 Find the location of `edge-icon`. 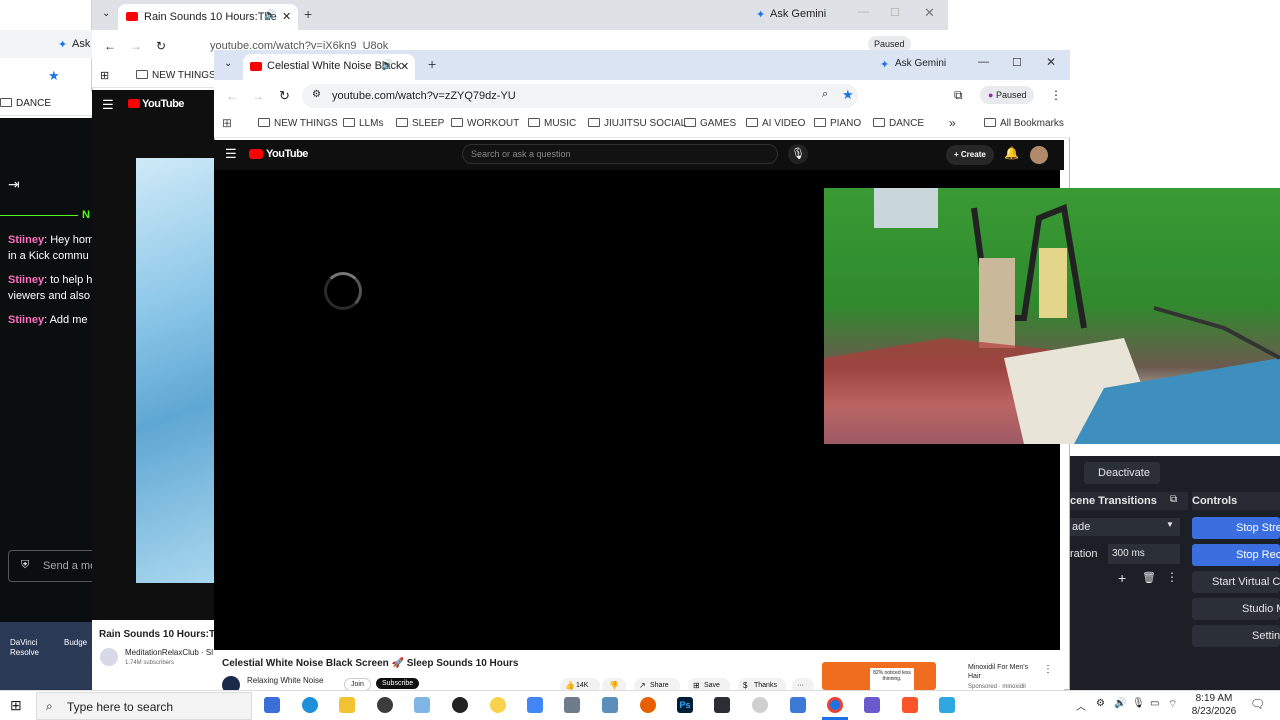

edge-icon is located at coordinates (310, 705).